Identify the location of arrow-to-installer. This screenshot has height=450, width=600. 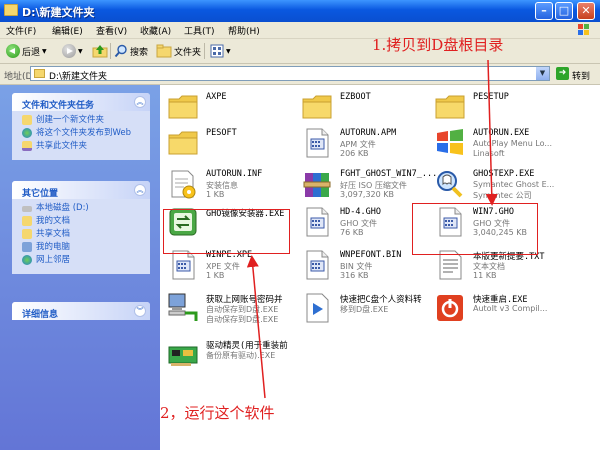
(256, 327).